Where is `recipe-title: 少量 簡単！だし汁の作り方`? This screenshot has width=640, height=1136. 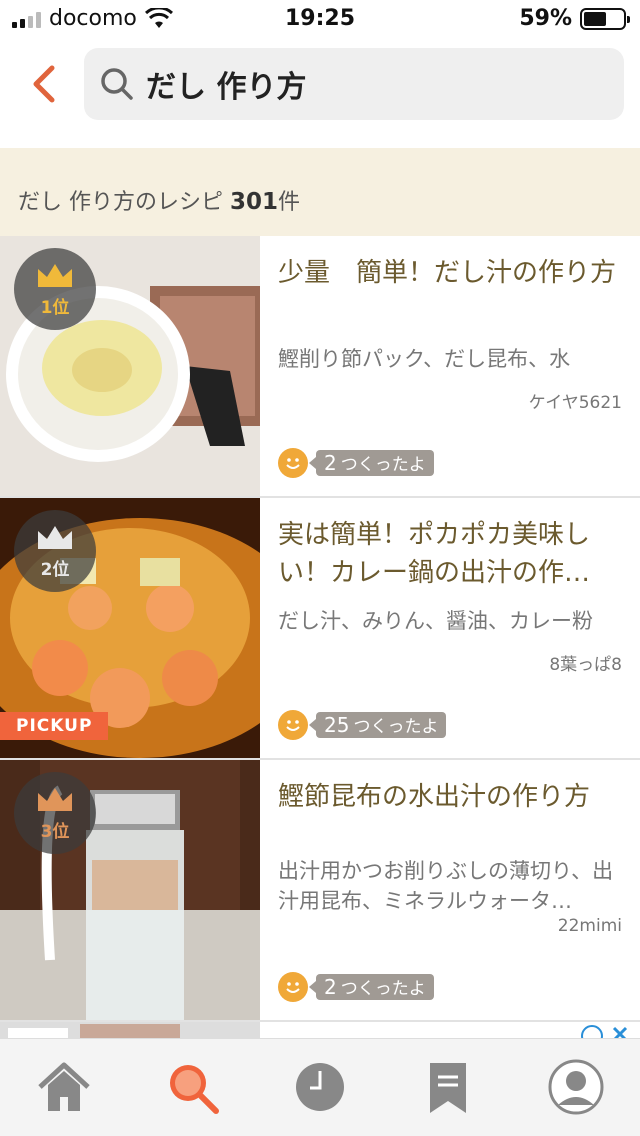
recipe-title: 少量 簡単！だし汁の作り方 is located at coordinates (451, 292).